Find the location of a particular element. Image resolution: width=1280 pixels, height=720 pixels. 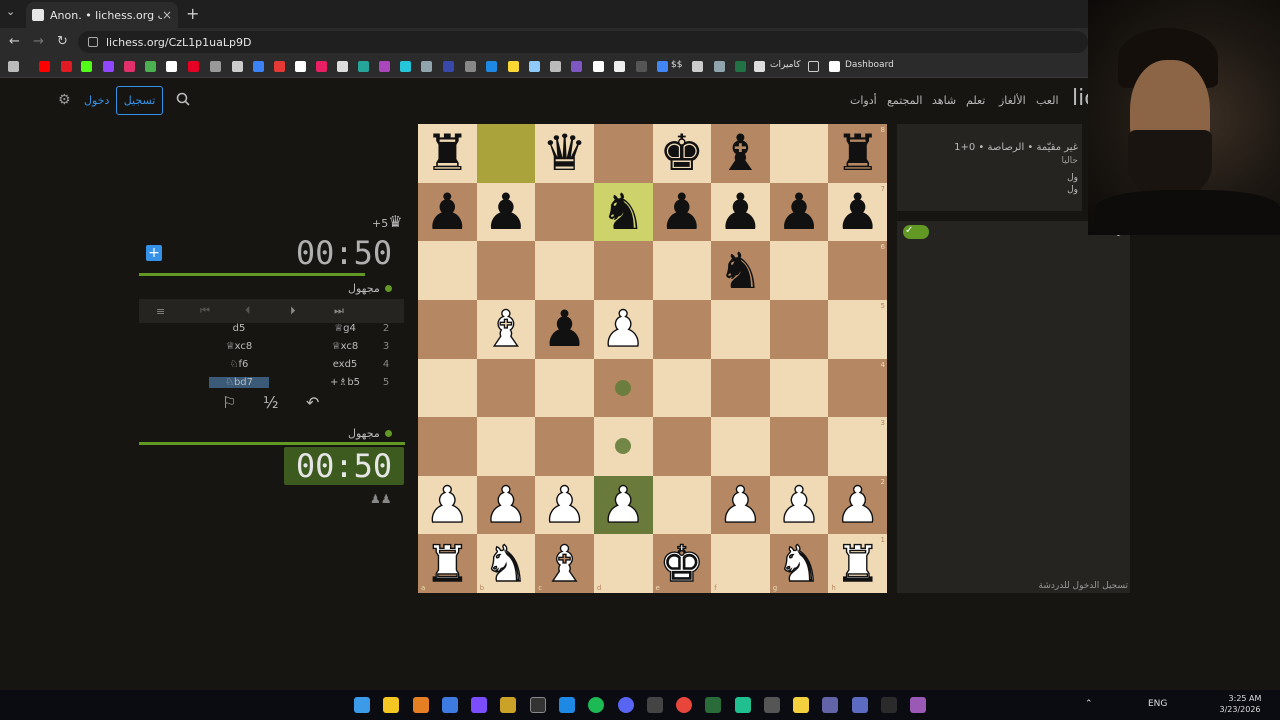

square-b3 is located at coordinates (506, 446).